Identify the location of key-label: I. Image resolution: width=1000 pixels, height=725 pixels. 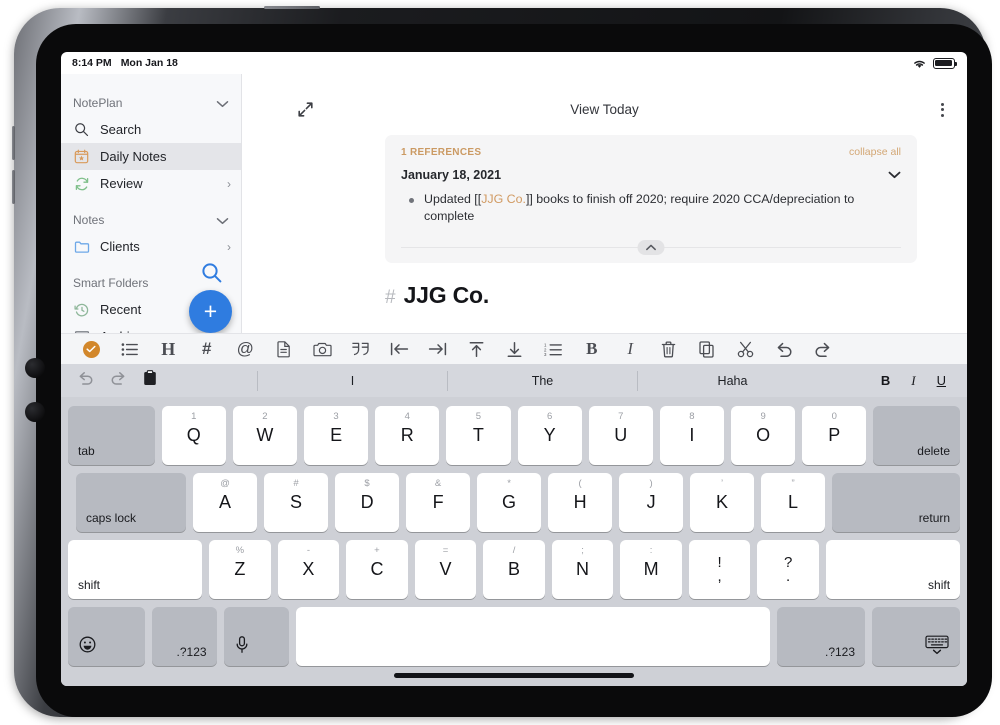
(692, 435).